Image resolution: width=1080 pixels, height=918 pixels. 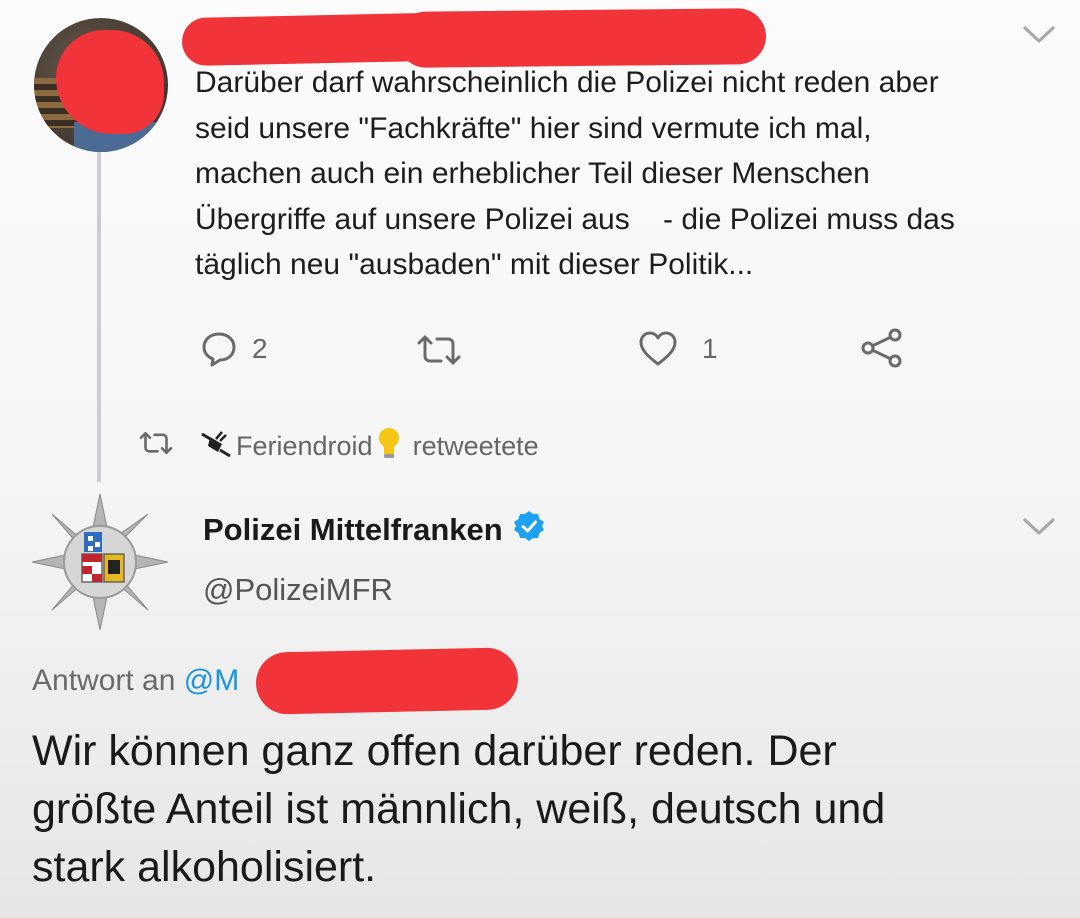 I want to click on reply-mention: @M, so click(x=211, y=681).